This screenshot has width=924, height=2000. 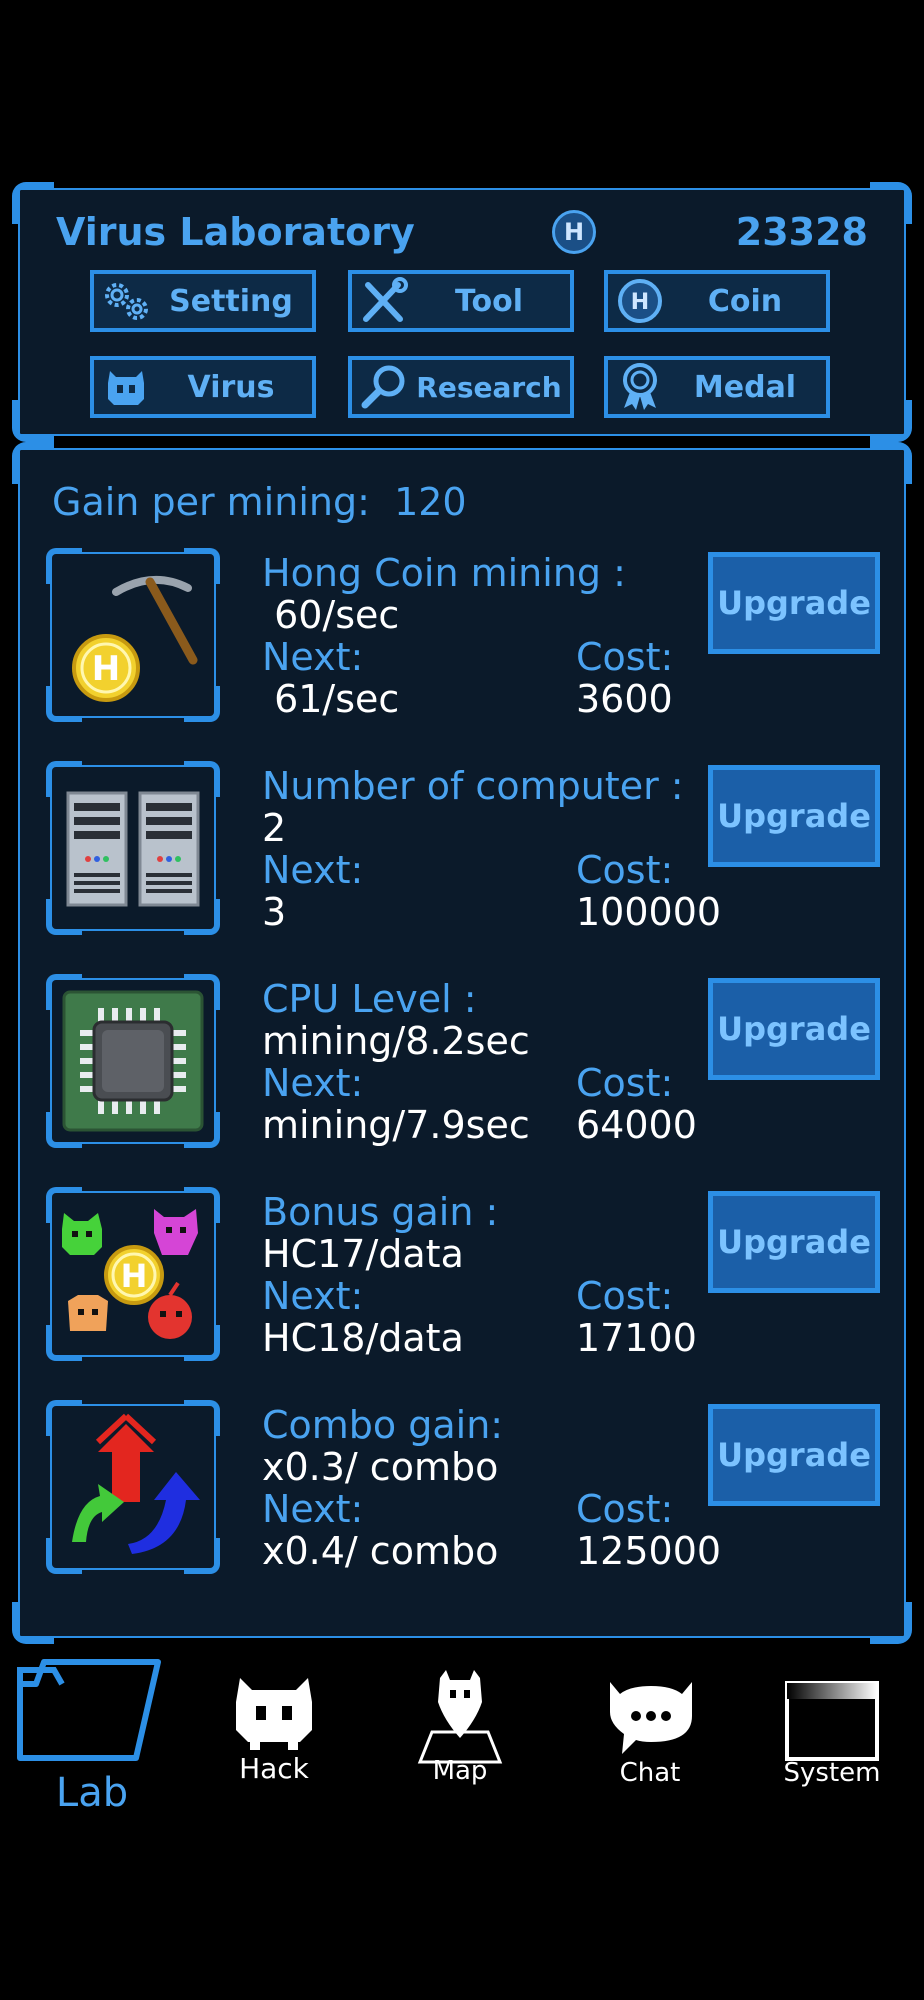 I want to click on bottom-navigation: Lab Hack Map Chat System, so click(x=462, y=1738).